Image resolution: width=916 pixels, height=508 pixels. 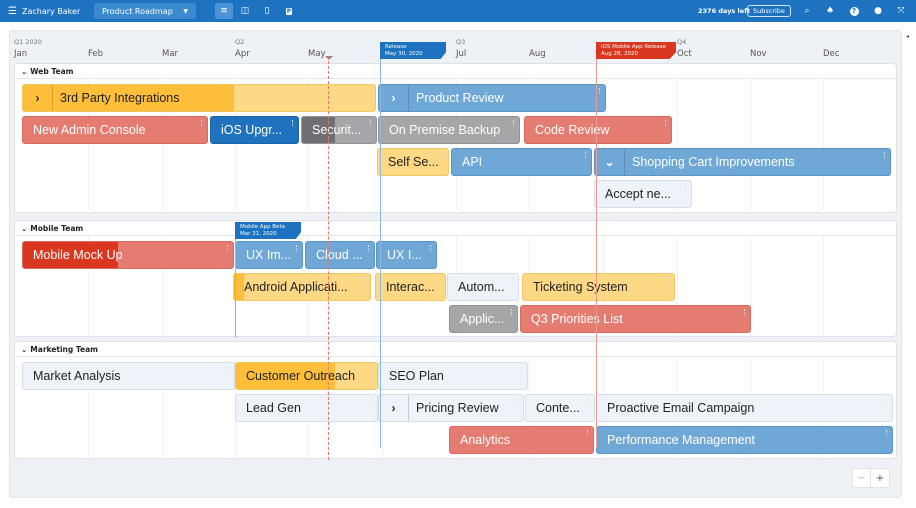 What do you see at coordinates (51, 11) in the screenshot?
I see `user-name: Zachary Baker` at bounding box center [51, 11].